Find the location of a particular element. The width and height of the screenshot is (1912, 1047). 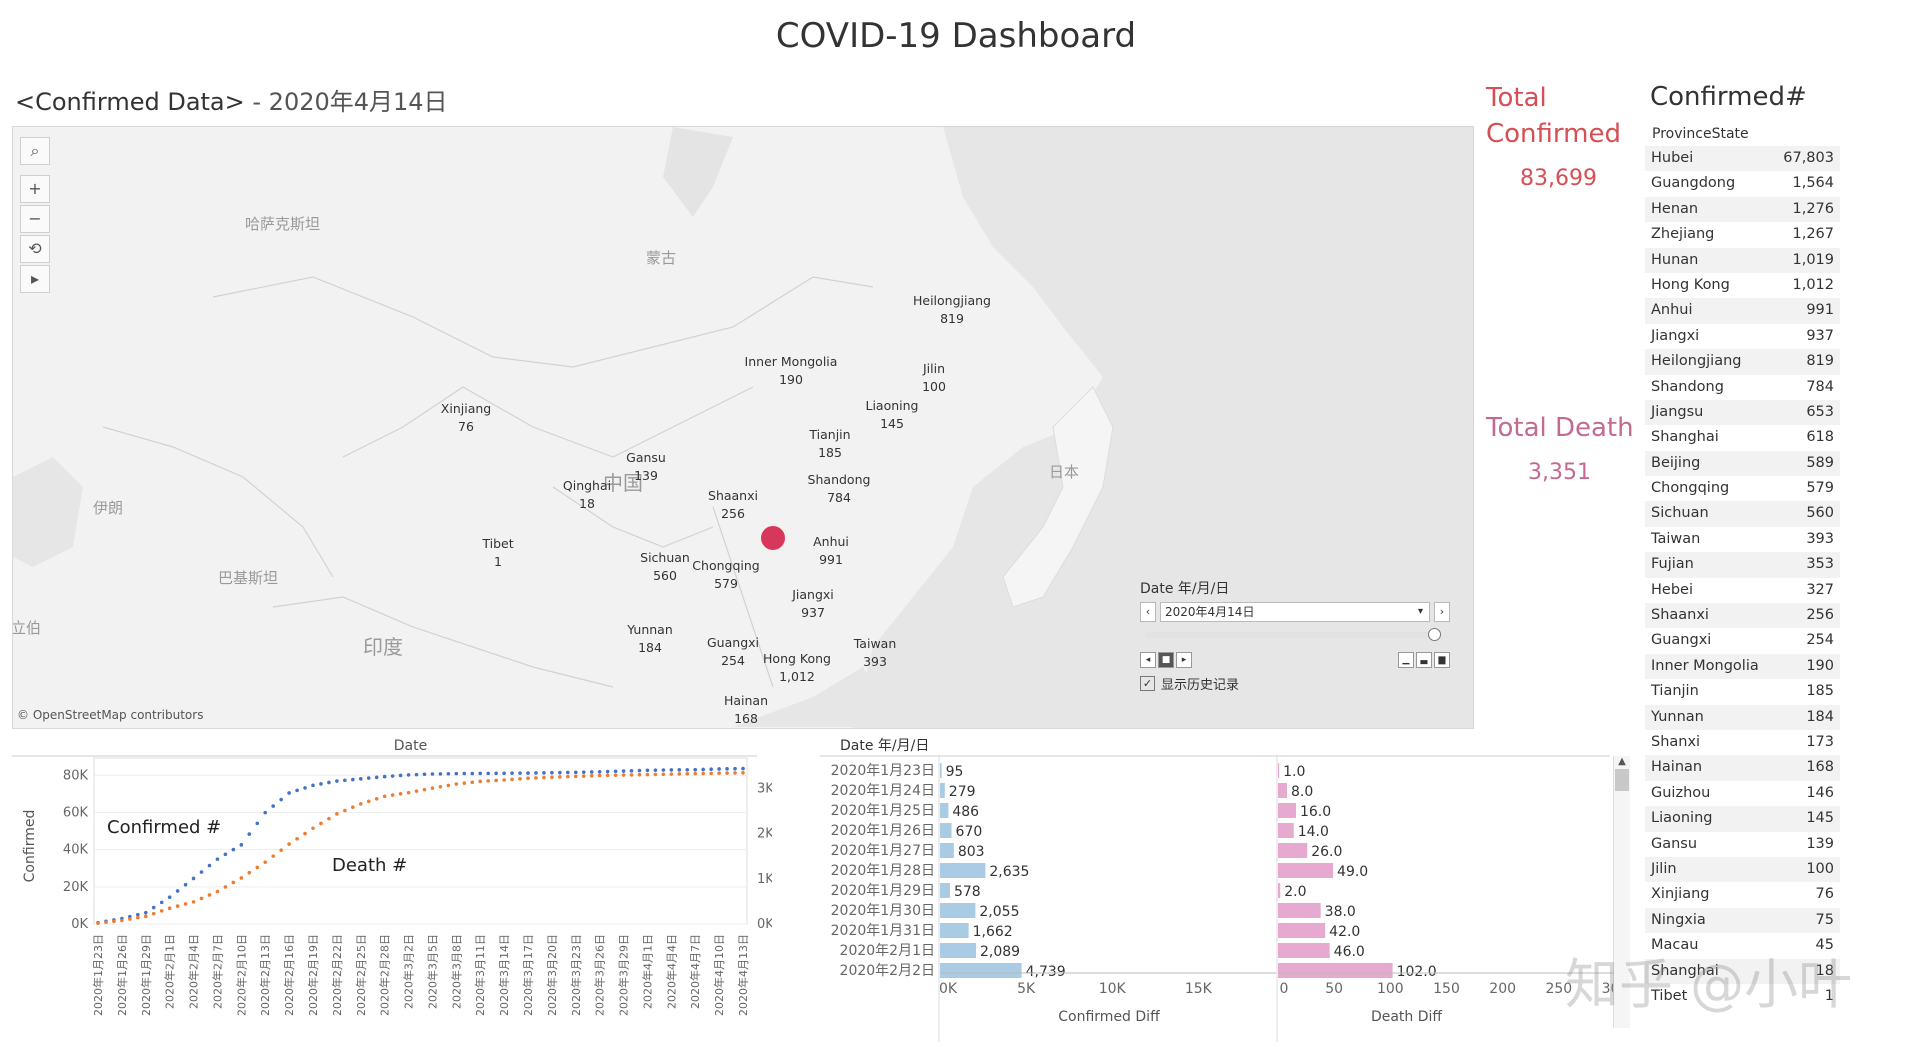

x-tick-label: 2020年2月16日 is located at coordinates (289, 975).